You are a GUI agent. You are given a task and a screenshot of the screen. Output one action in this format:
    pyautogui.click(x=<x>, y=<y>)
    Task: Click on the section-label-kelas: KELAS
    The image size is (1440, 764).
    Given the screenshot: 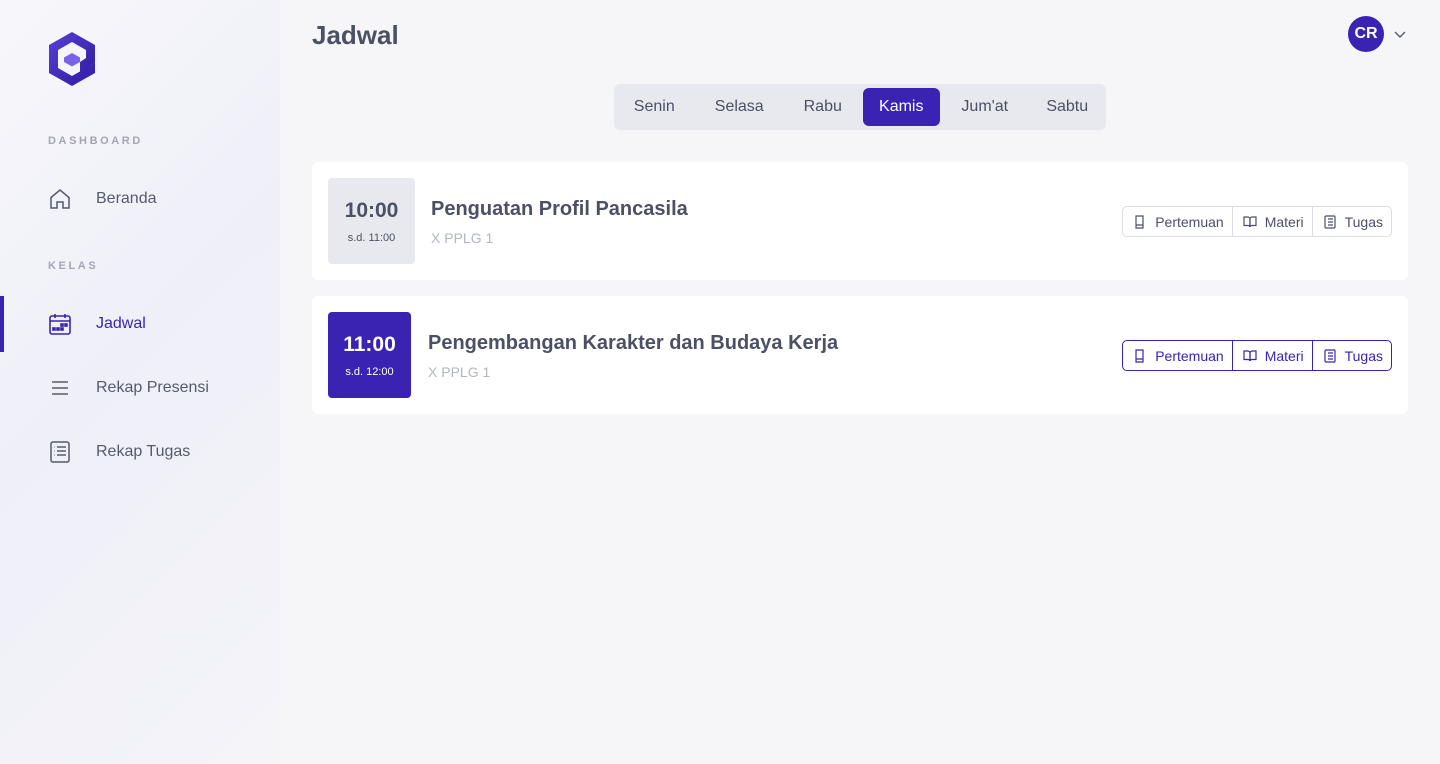 What is the action you would take?
    pyautogui.click(x=73, y=266)
    